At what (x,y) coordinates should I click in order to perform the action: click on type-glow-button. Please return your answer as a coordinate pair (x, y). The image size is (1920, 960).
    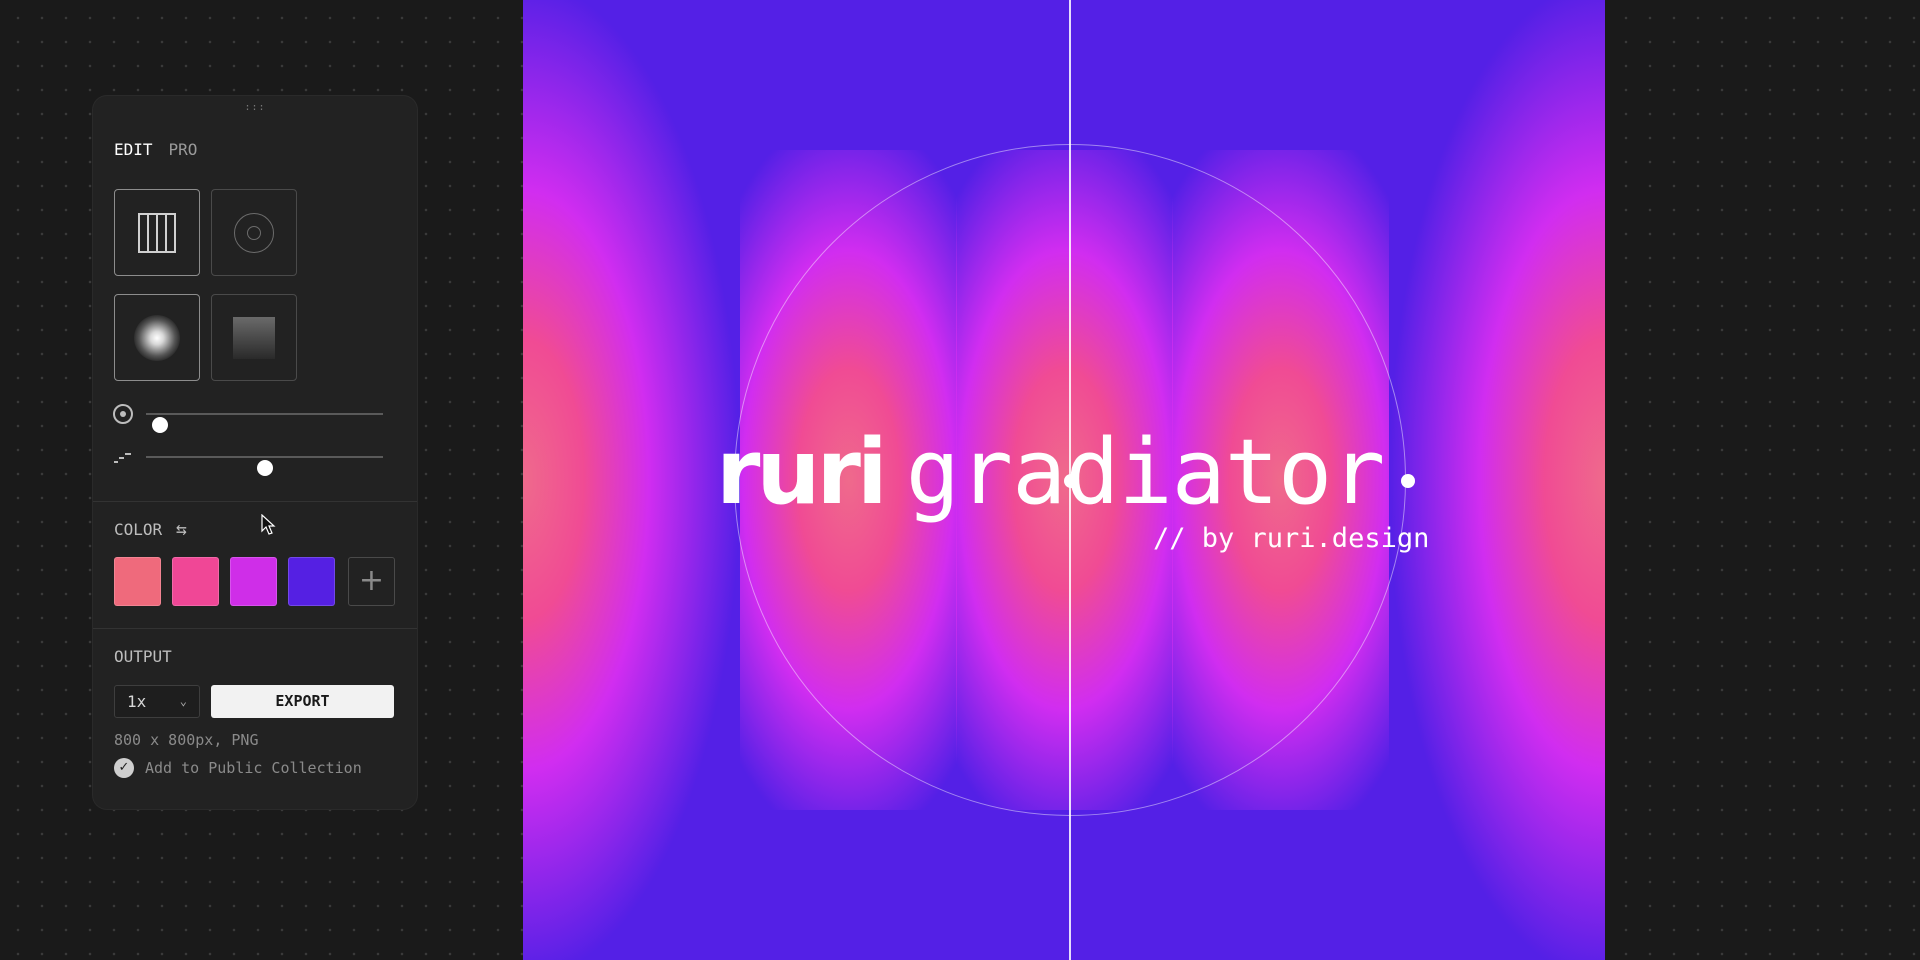
    Looking at the image, I should click on (157, 337).